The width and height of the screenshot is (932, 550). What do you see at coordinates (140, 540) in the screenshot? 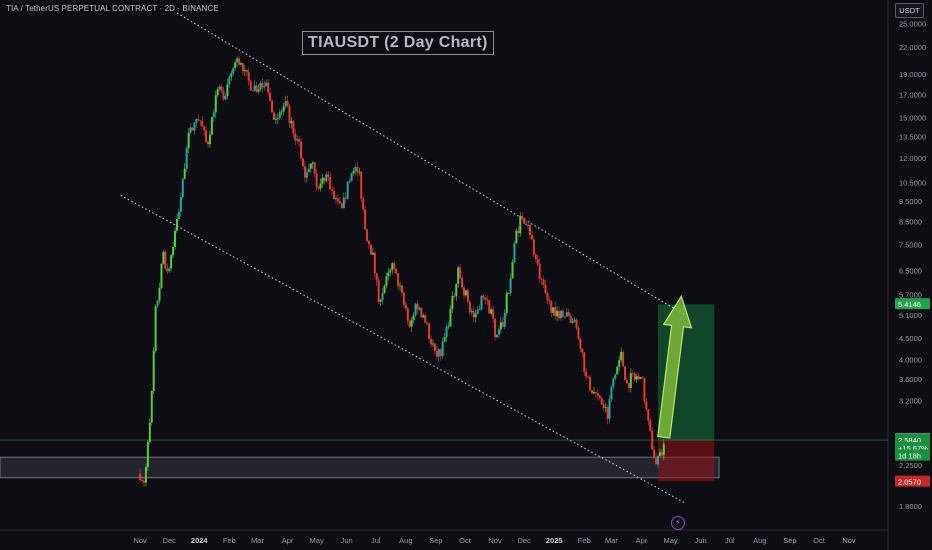
I see `x-tick-label: Nov` at bounding box center [140, 540].